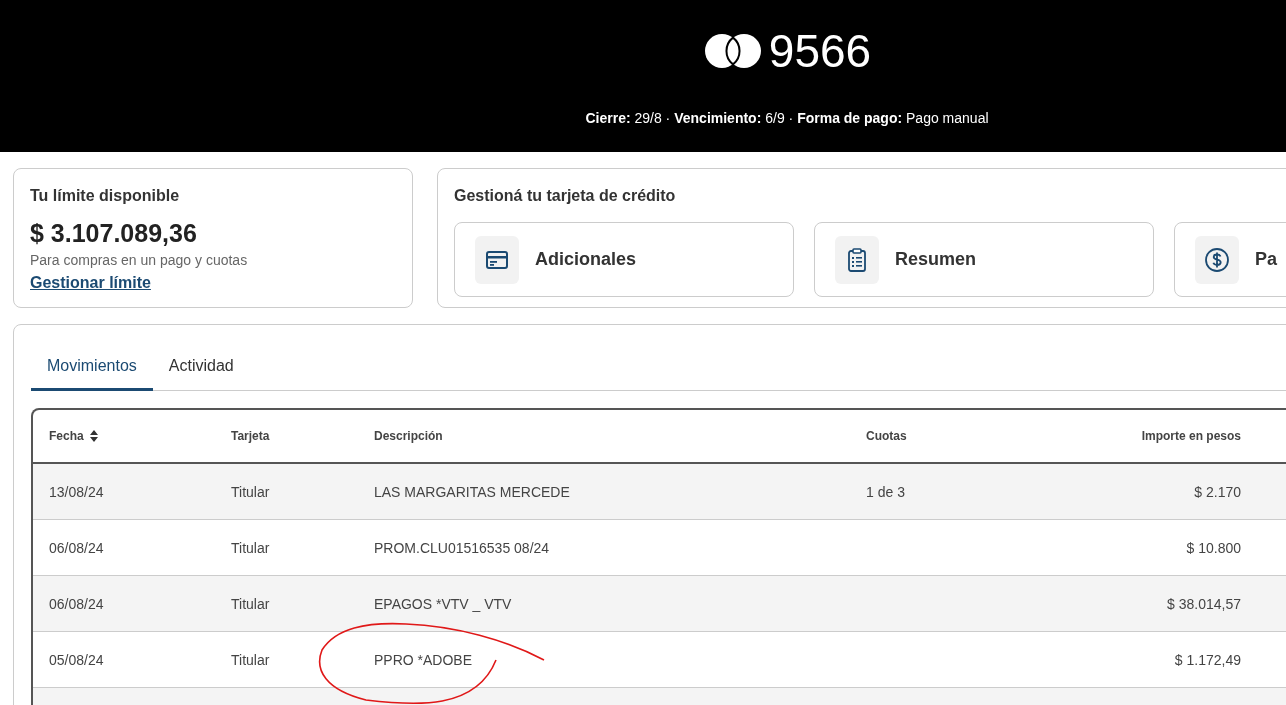 The width and height of the screenshot is (1286, 705). I want to click on action-button: Resumen, so click(984, 259).